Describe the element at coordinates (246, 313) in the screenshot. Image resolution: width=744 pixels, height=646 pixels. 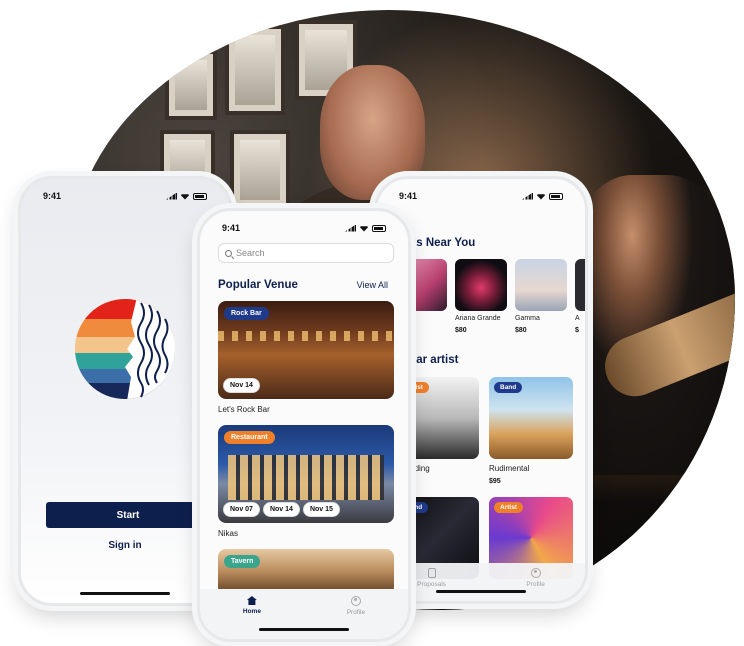
I see `venue-type-badge: Rock Bar` at that location.